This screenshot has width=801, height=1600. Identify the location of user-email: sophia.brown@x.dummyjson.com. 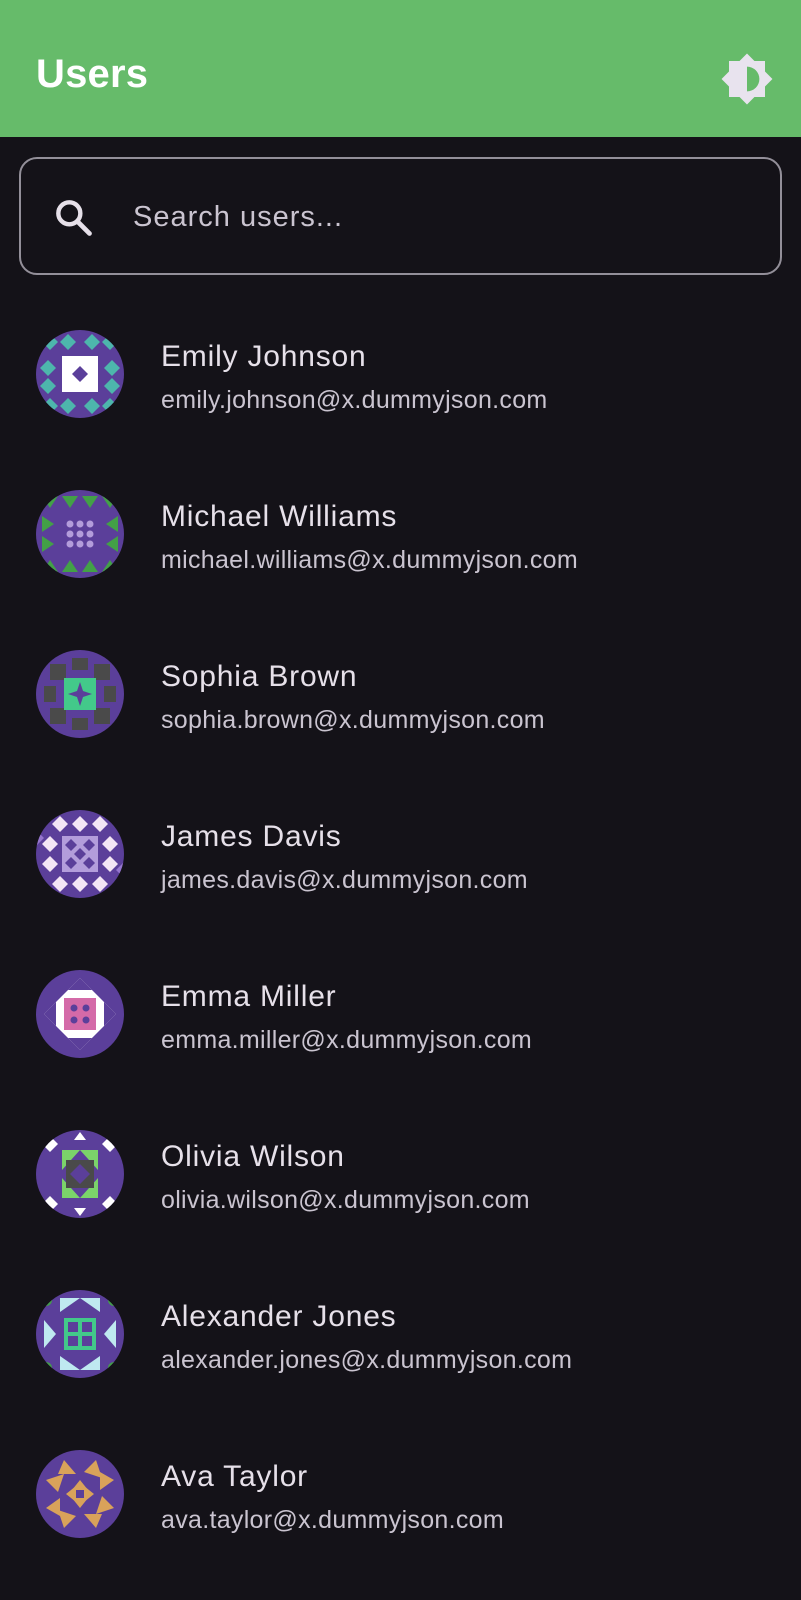
(353, 720).